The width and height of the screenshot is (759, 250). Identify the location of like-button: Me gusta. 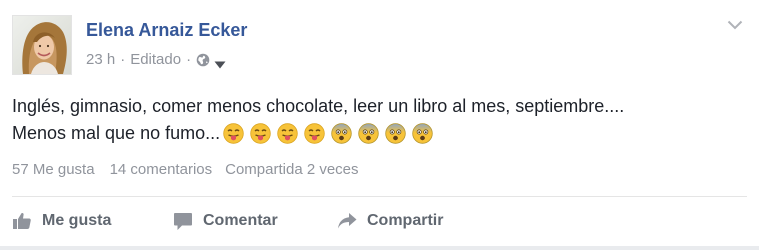
(61, 221).